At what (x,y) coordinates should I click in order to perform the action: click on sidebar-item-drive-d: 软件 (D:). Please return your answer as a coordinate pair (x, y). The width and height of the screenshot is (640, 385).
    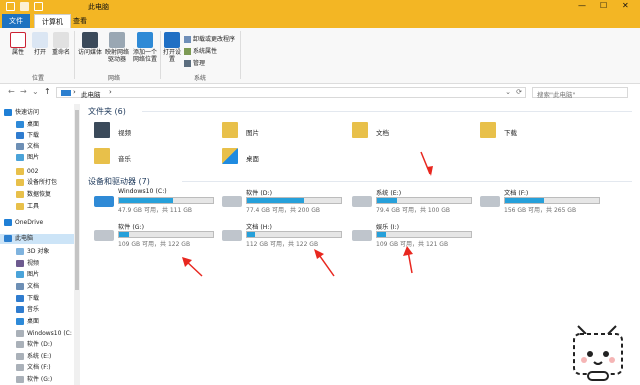
    Looking at the image, I should click on (39, 345).